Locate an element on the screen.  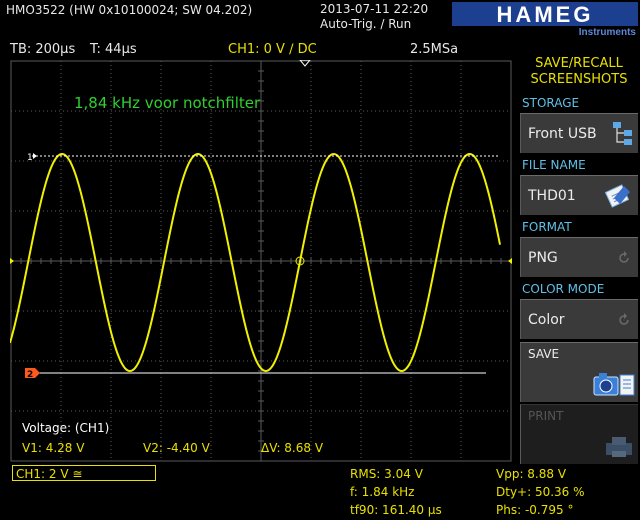
save-button: SAVE is located at coordinates (579, 372).